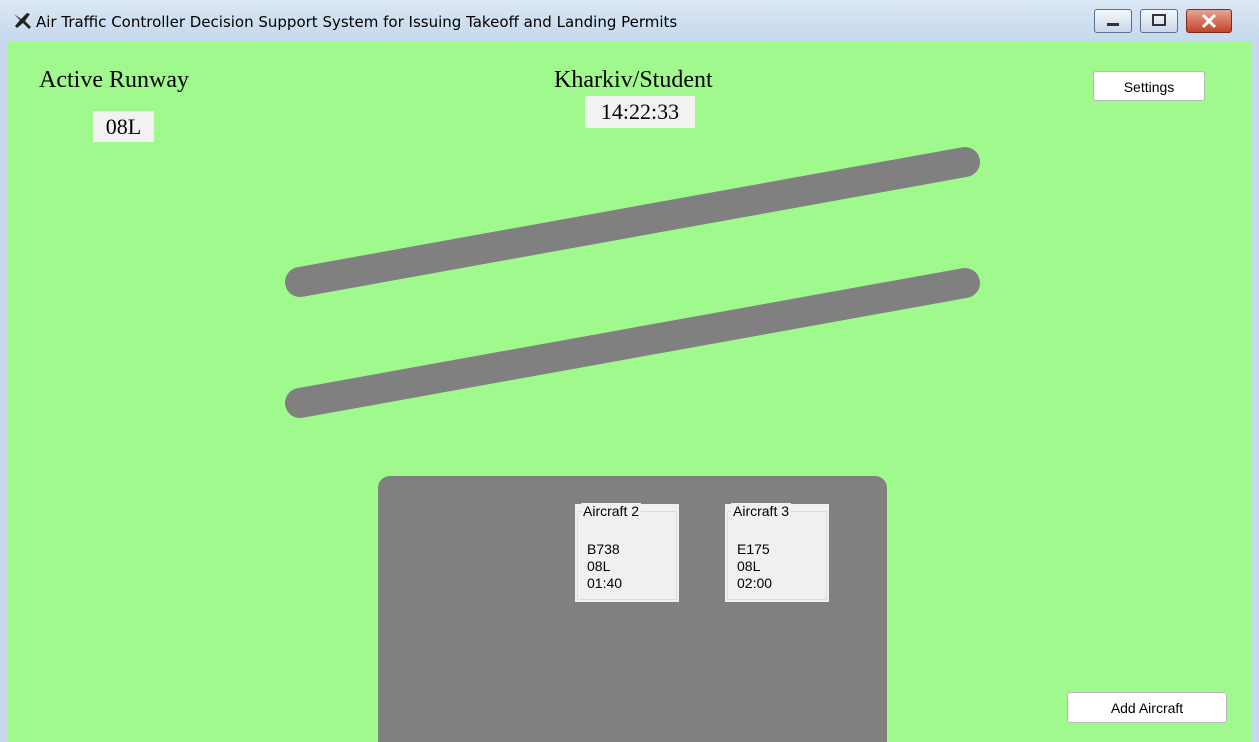  What do you see at coordinates (611, 511) in the screenshot?
I see `aircraft-title: Aircraft 2` at bounding box center [611, 511].